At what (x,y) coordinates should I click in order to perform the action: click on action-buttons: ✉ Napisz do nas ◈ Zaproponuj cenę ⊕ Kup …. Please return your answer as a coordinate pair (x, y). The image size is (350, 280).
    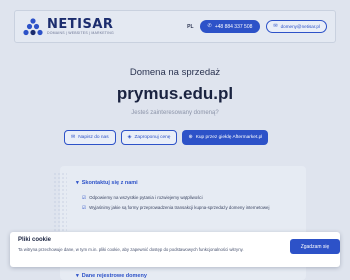
    Looking at the image, I should click on (166, 137).